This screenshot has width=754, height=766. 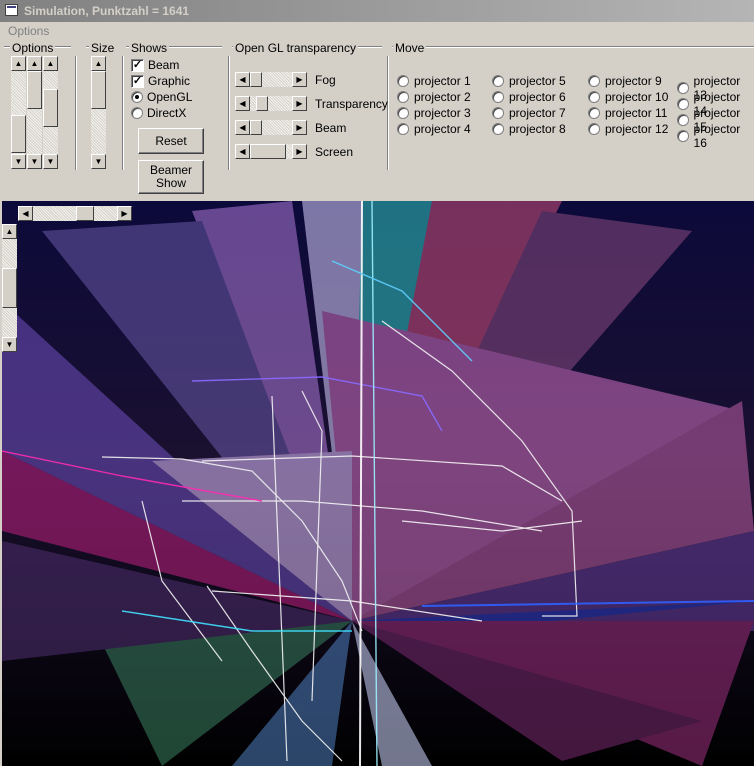 I want to click on projector-label: projector 1, so click(x=442, y=81).